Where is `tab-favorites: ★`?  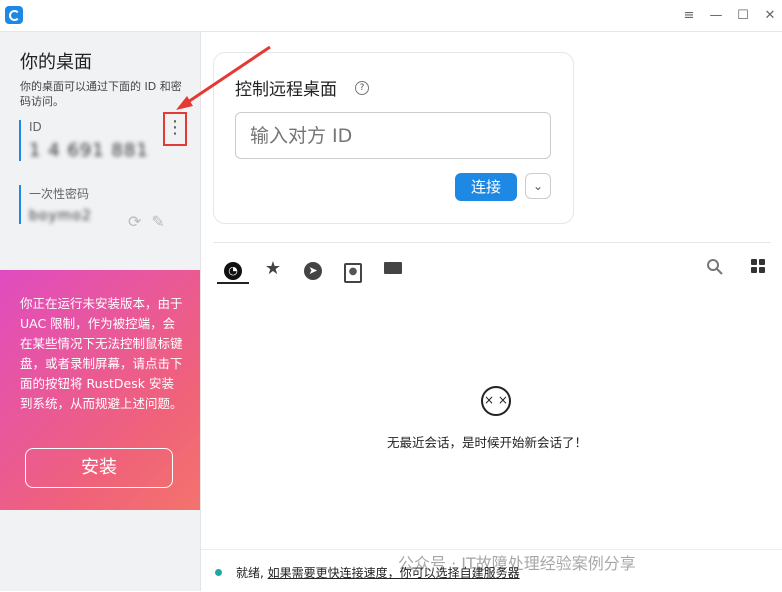 tab-favorites: ★ is located at coordinates (273, 269).